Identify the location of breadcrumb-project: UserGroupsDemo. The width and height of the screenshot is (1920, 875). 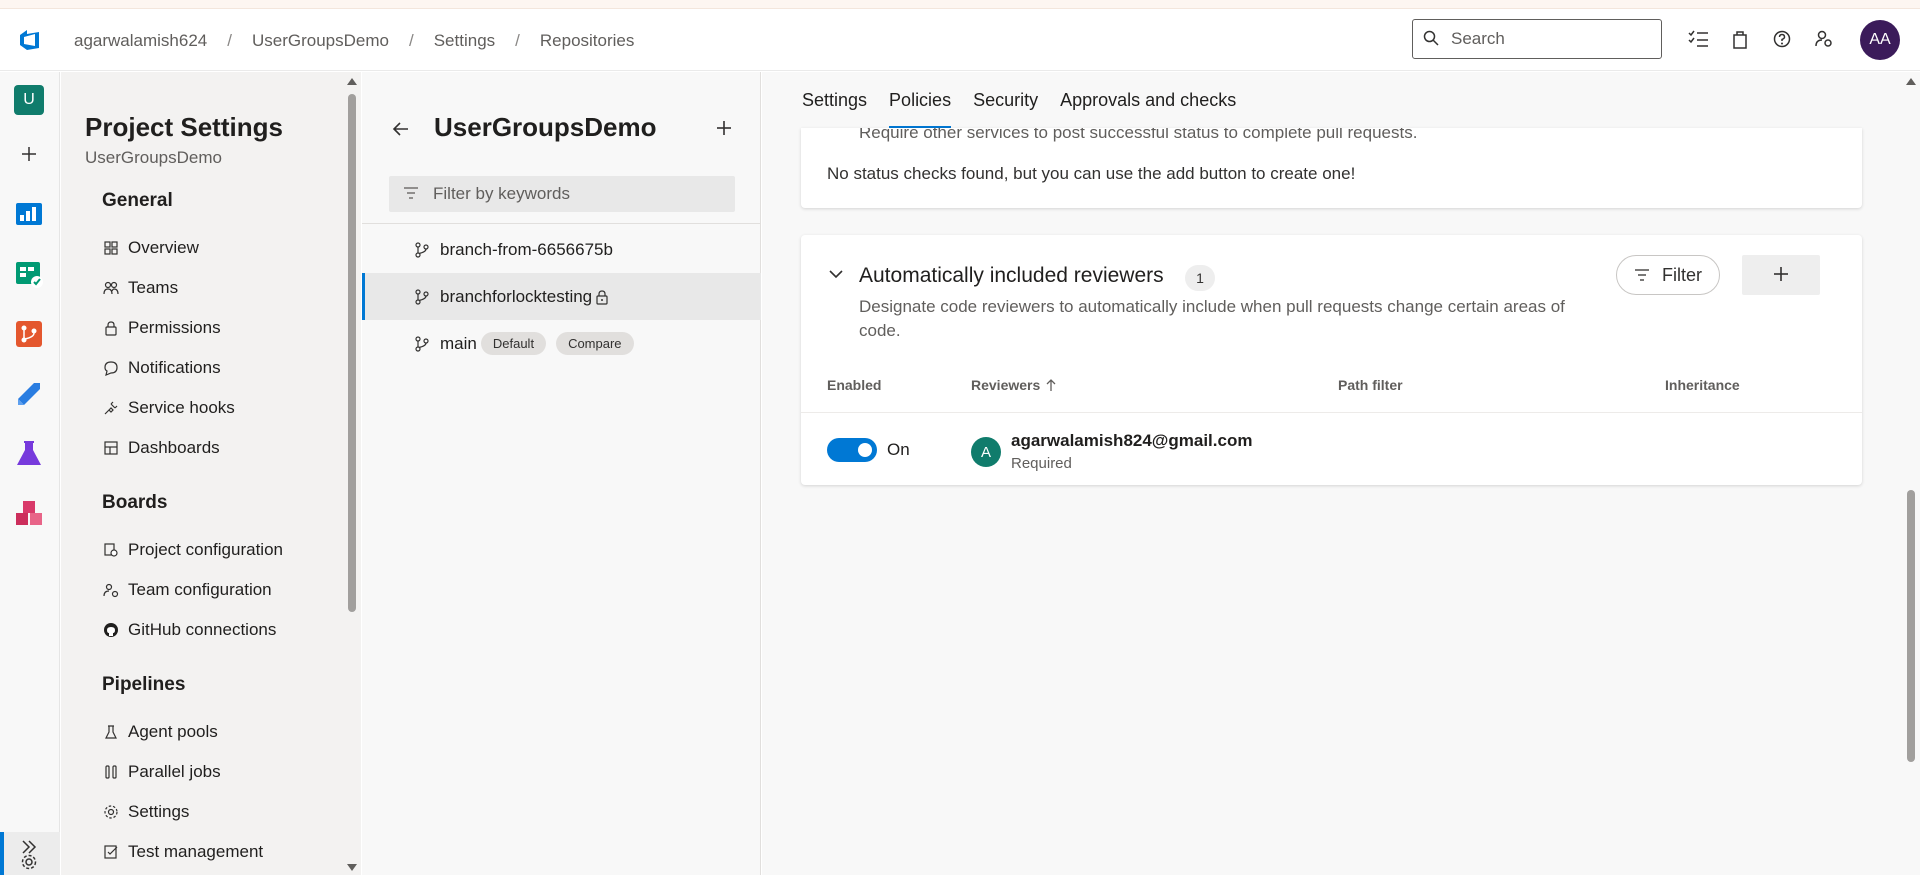
(320, 41).